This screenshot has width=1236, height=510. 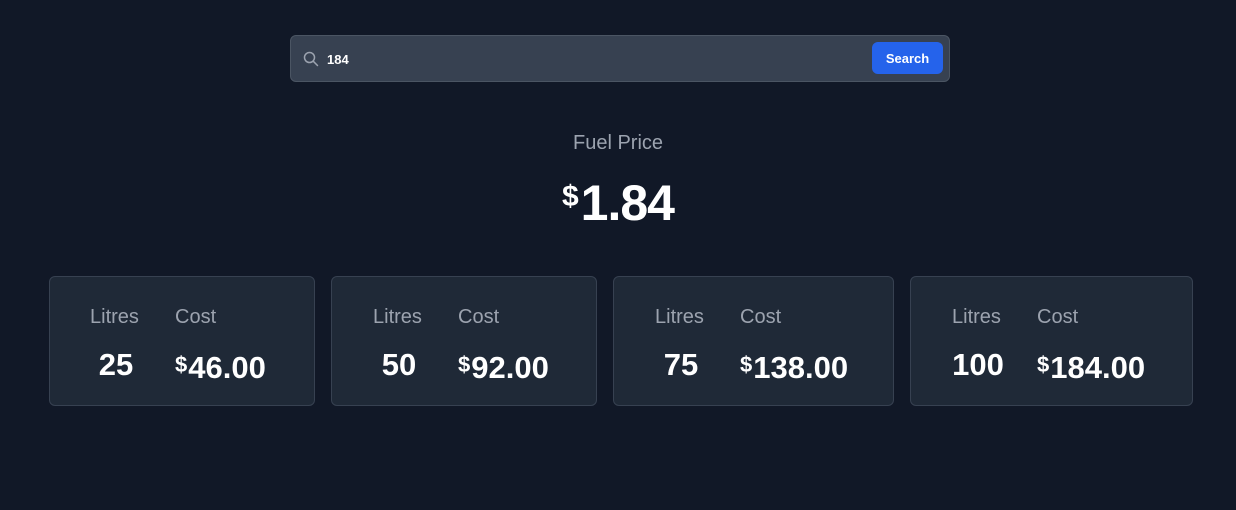 I want to click on cost-value: $92.00, so click(x=503, y=366).